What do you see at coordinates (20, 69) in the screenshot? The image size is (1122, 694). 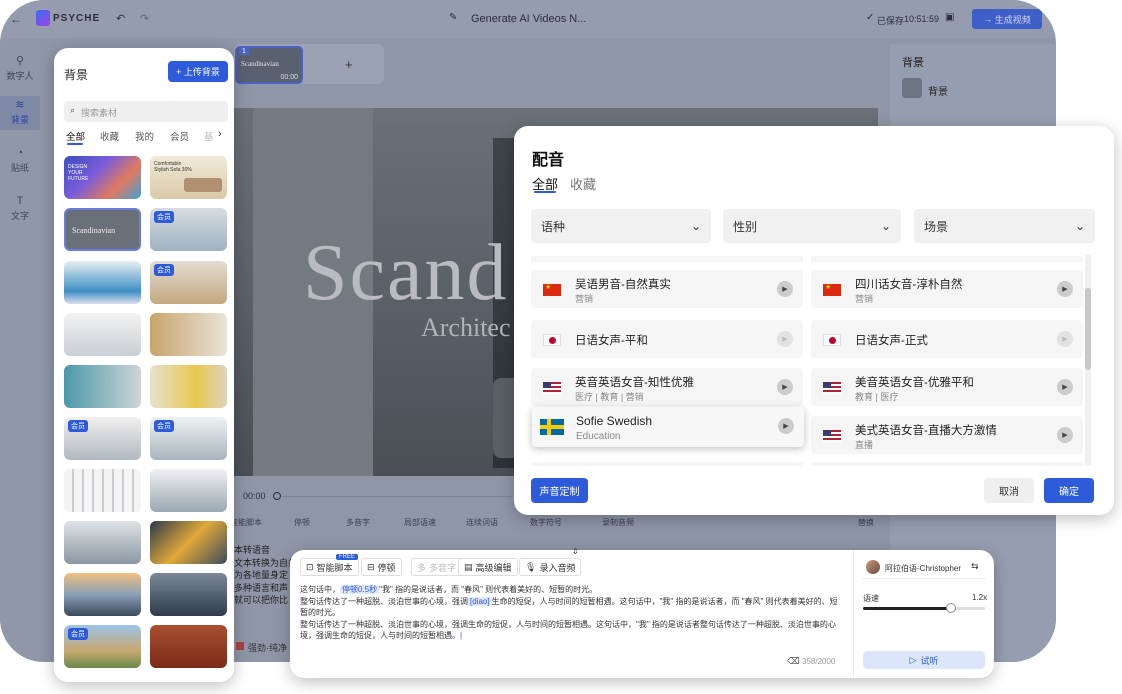 I see `nav-item-avatar: ⚲ 数字人` at bounding box center [20, 69].